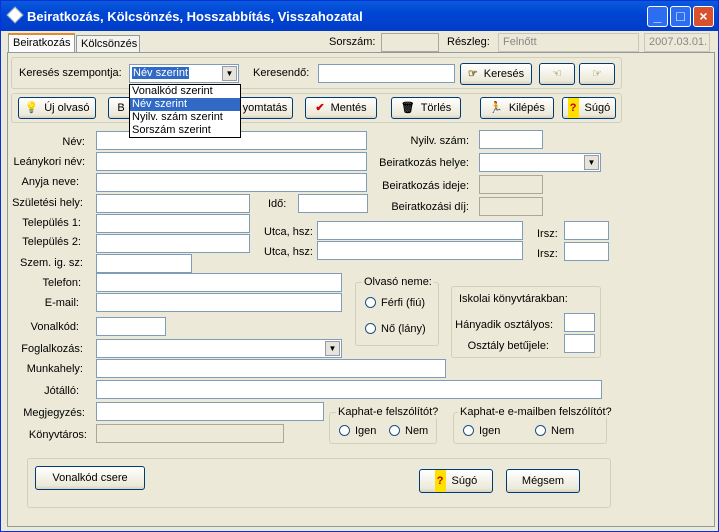 This screenshot has height=532, width=719. Describe the element at coordinates (70, 73) in the screenshot. I see `search-criteria-label: Keresés szempontja:` at that location.